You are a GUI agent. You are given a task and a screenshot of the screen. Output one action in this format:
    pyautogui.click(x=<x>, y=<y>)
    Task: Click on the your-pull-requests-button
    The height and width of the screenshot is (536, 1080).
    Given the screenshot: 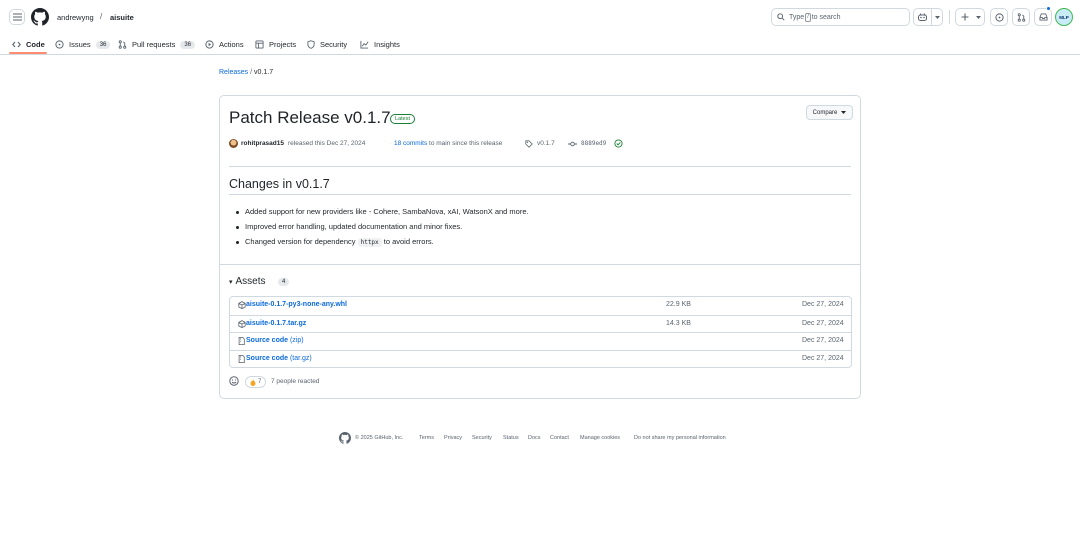 What is the action you would take?
    pyautogui.click(x=1021, y=17)
    